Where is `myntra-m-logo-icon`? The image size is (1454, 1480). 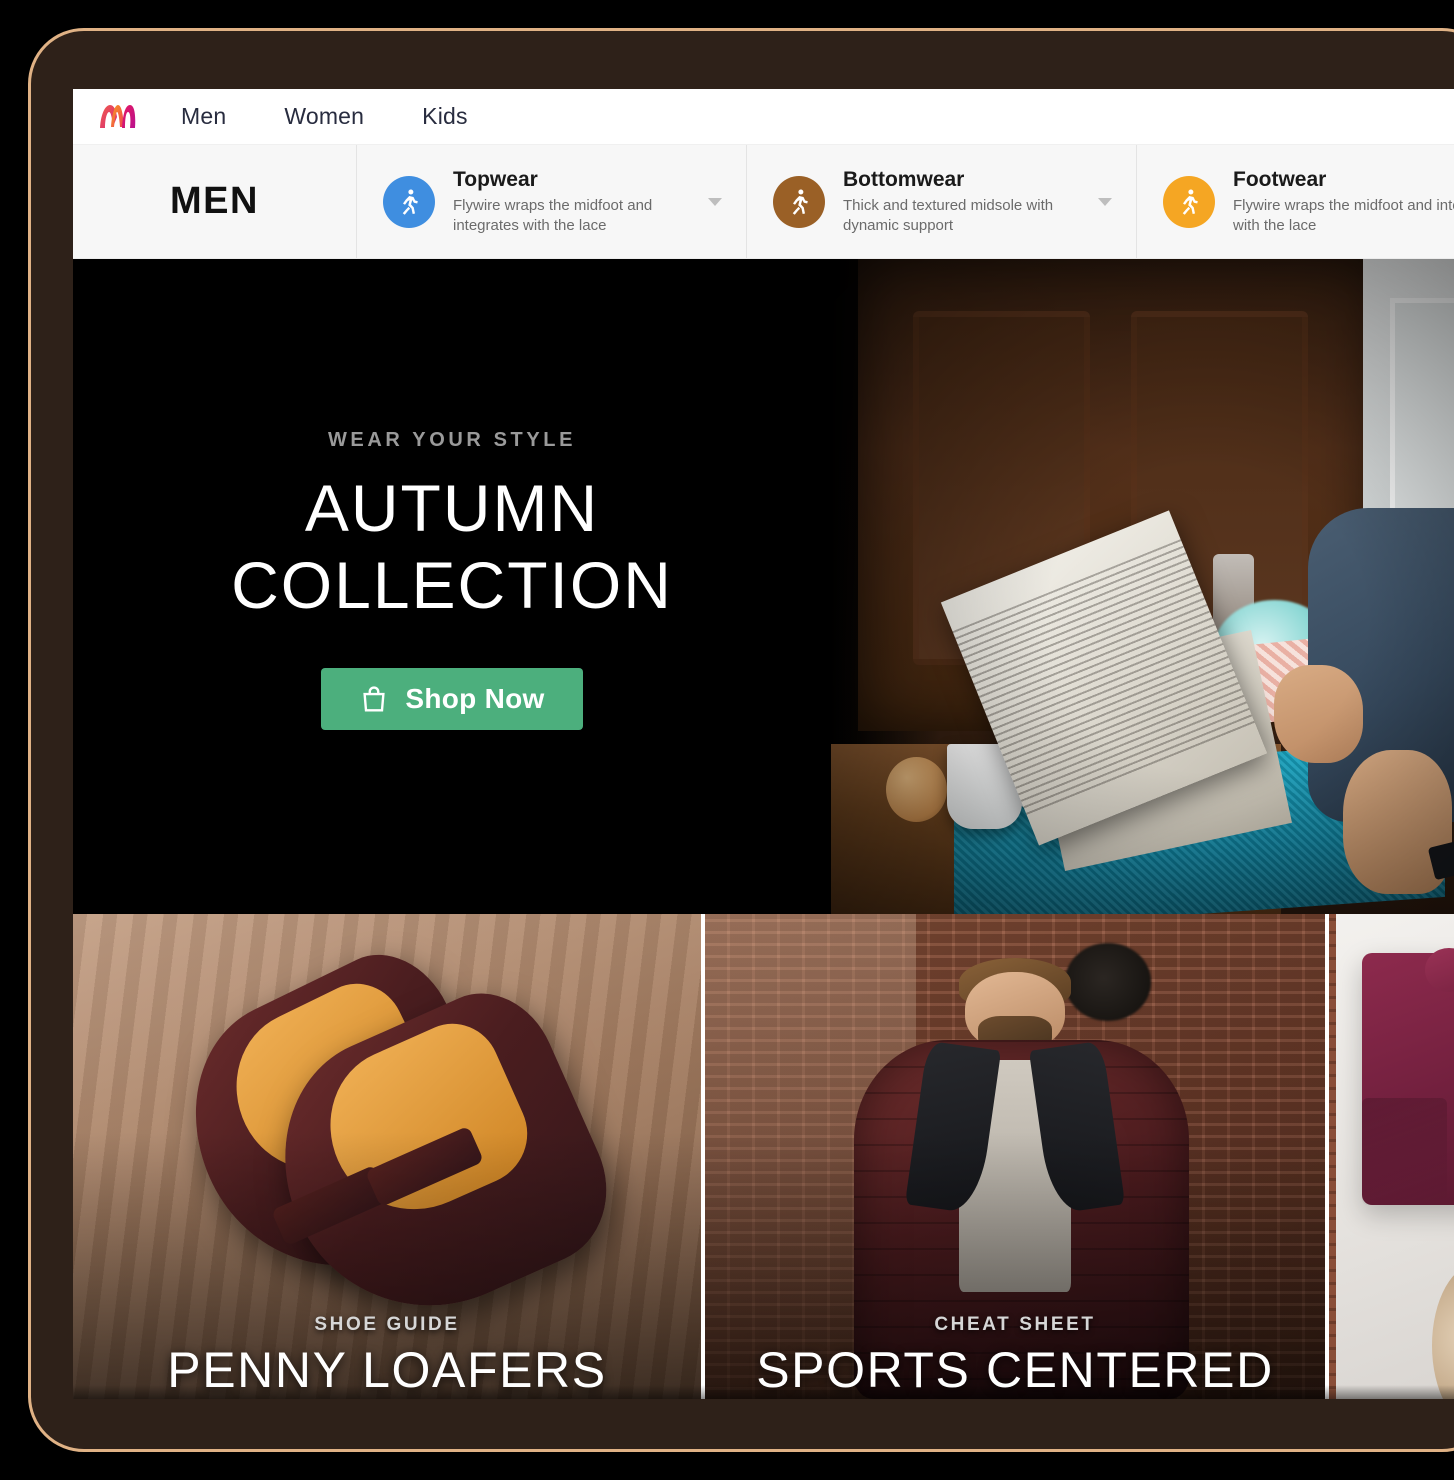 myntra-m-logo-icon is located at coordinates (117, 117).